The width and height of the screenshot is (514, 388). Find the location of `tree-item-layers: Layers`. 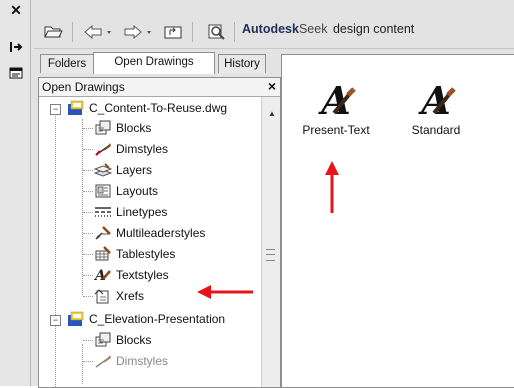

tree-item-layers: Layers is located at coordinates (123, 170).